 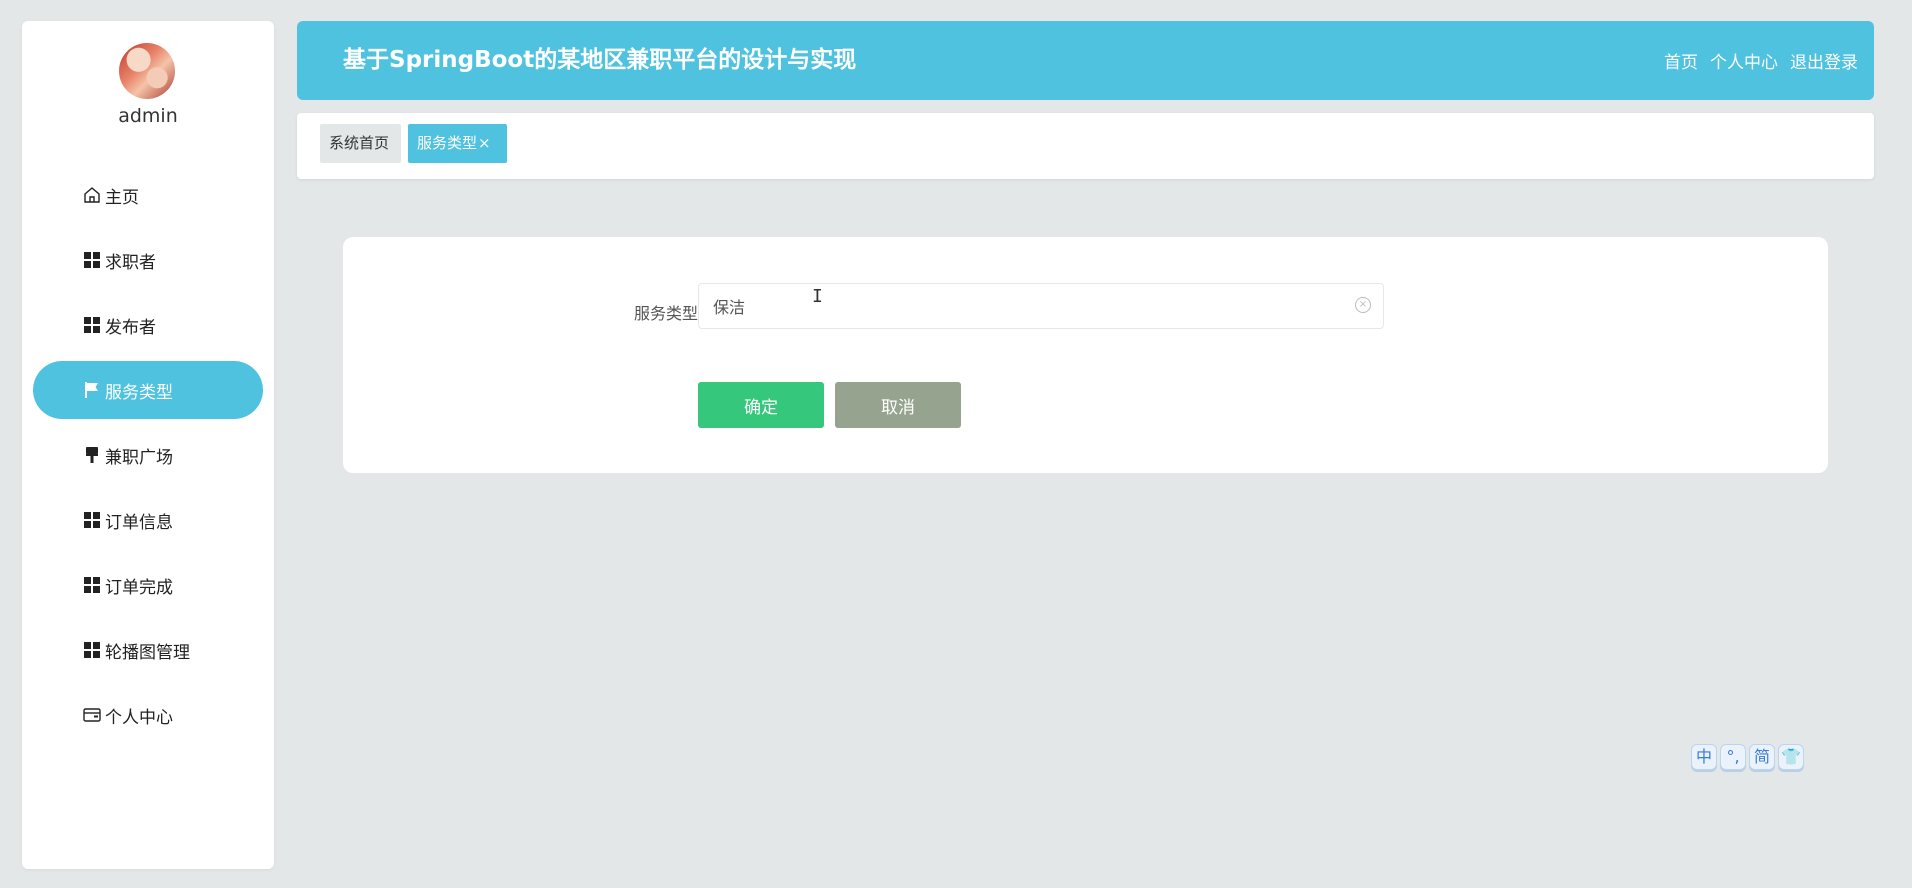 What do you see at coordinates (817, 296) in the screenshot?
I see `text-cursor-icon: I` at bounding box center [817, 296].